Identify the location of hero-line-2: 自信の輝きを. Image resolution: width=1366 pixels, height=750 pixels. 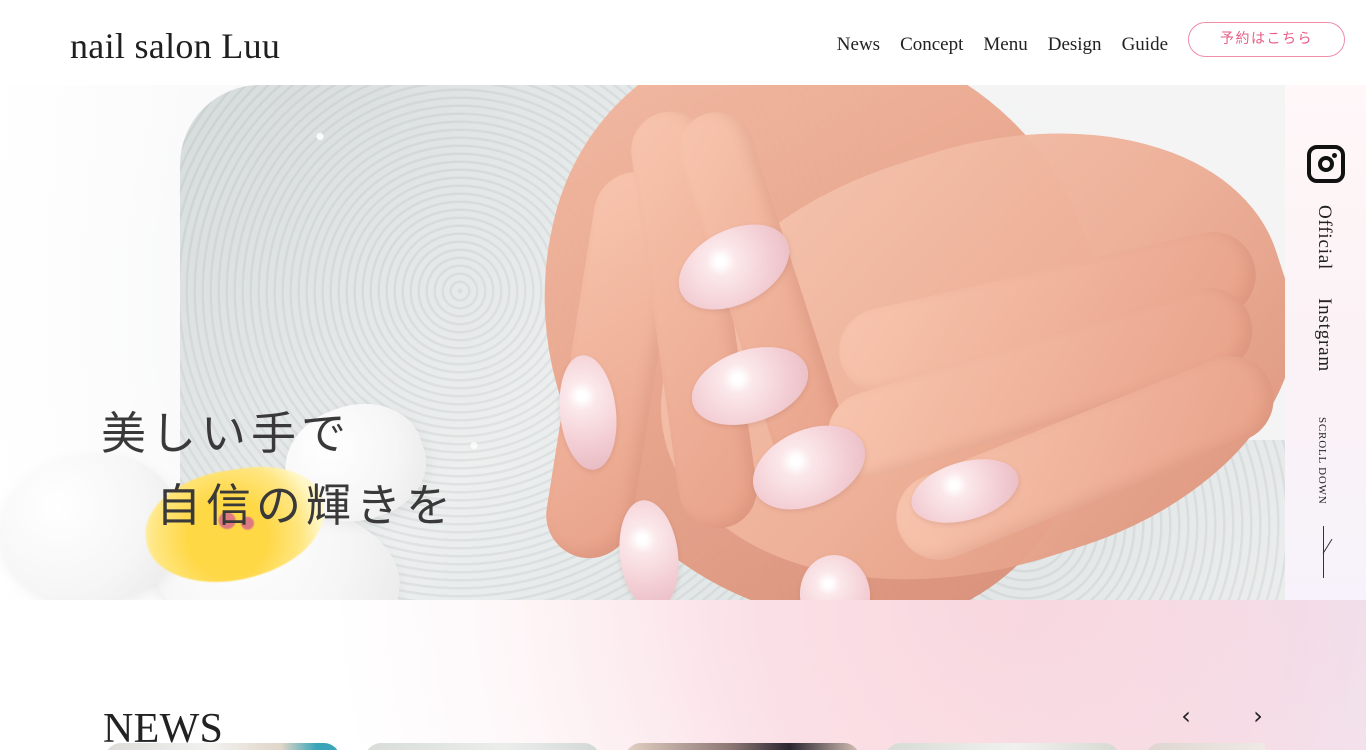
(306, 505).